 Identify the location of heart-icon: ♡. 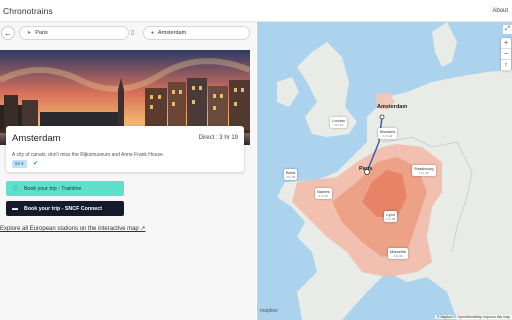
(15, 189).